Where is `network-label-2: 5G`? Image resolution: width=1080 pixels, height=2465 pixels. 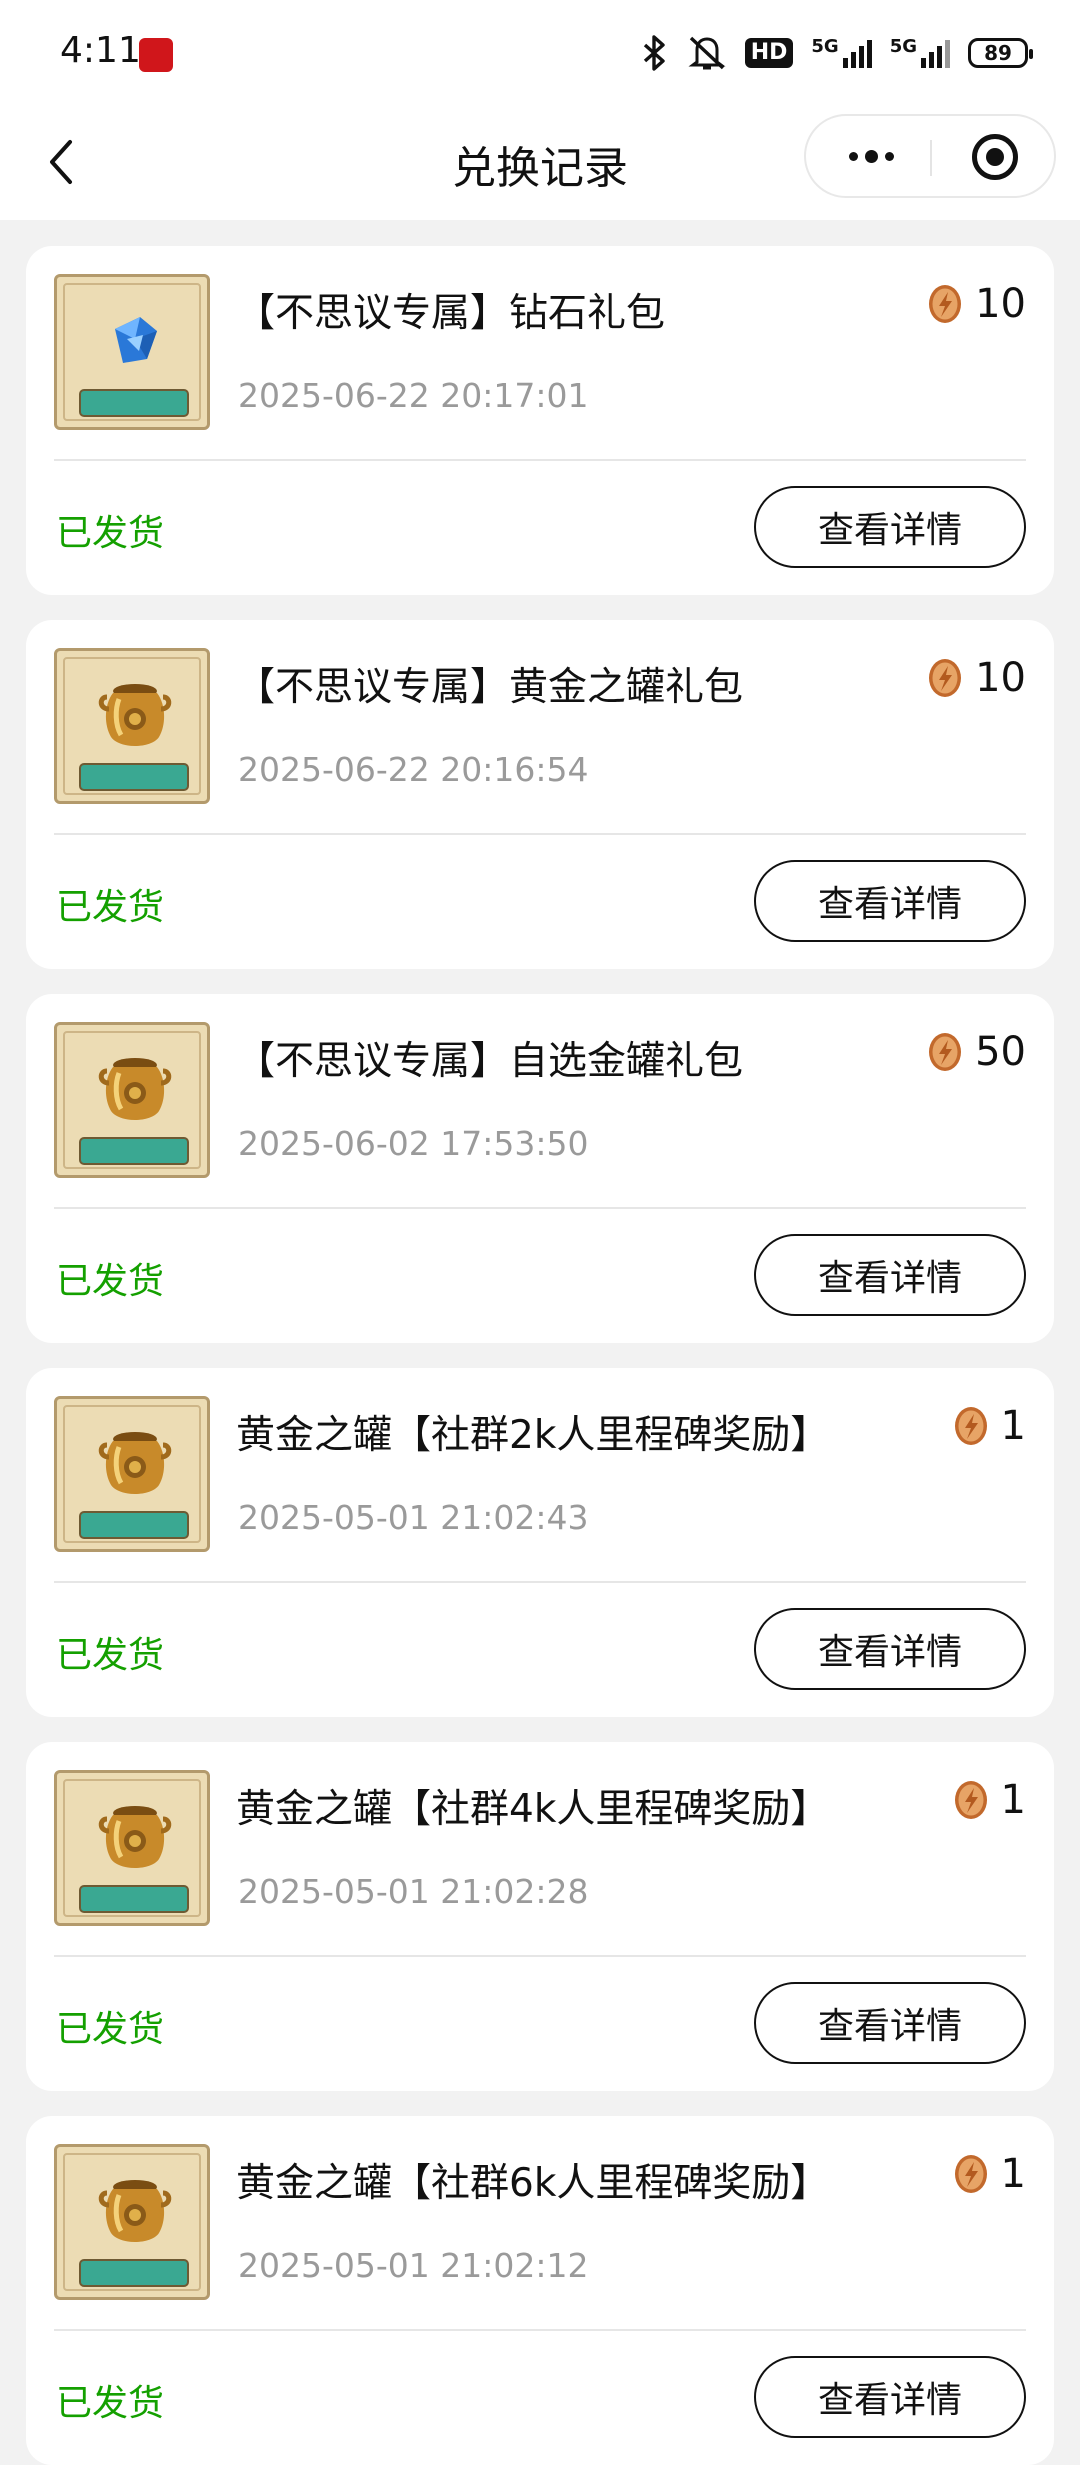 network-label-2: 5G is located at coordinates (903, 46).